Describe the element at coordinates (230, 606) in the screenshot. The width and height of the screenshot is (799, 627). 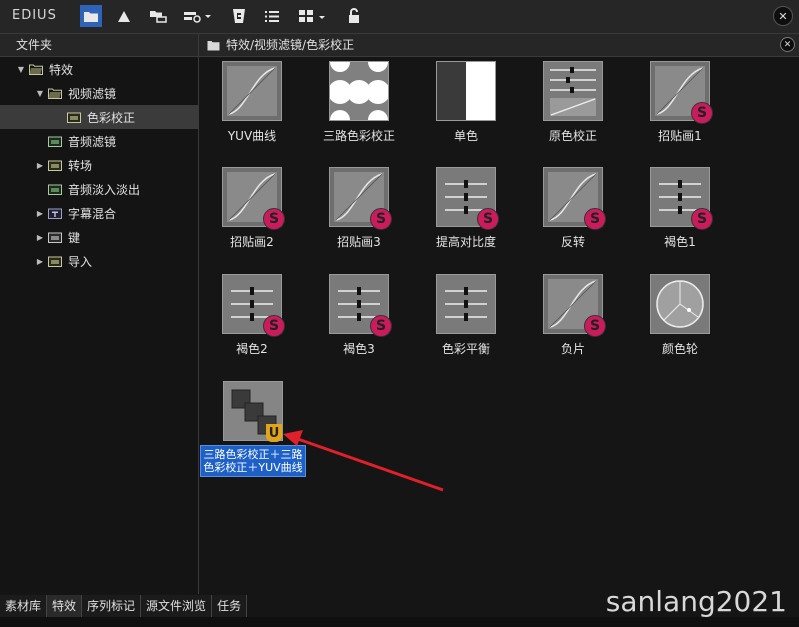
I see `tab-tasks: 任务` at that location.